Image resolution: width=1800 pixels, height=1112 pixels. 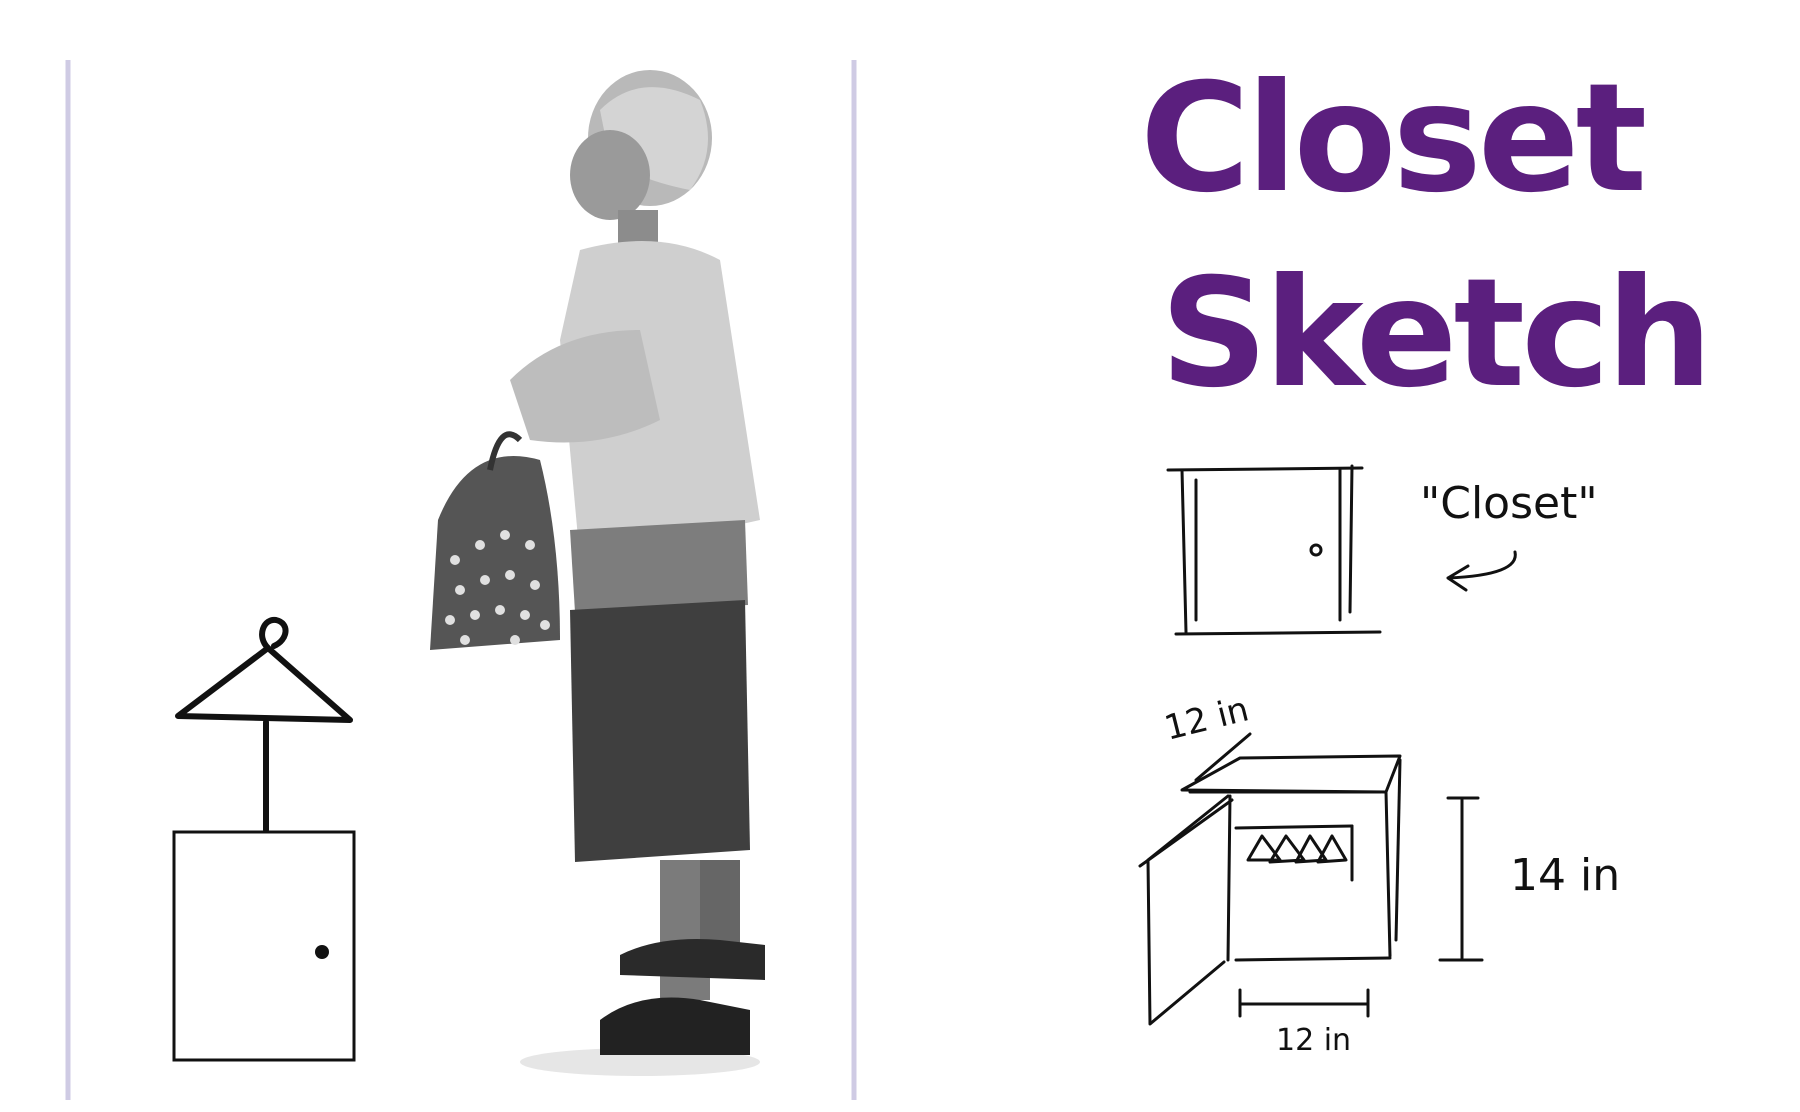 What do you see at coordinates (1313, 1040) in the screenshot?
I see `width-label: 12 in` at bounding box center [1313, 1040].